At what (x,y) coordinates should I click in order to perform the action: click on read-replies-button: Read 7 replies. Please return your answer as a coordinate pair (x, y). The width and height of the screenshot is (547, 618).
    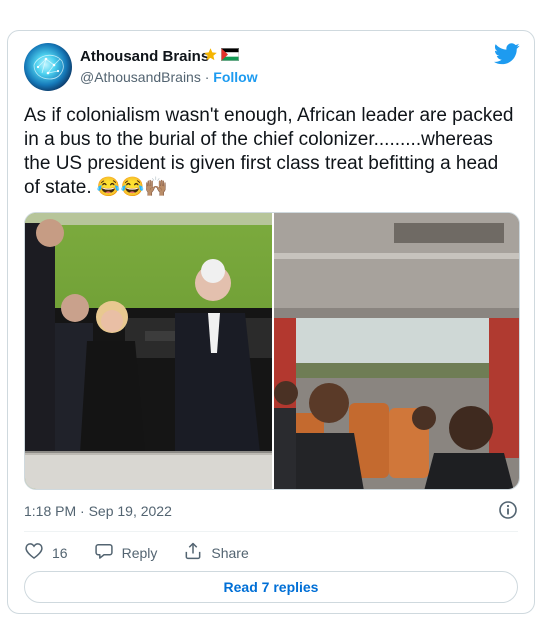
    Looking at the image, I should click on (271, 587).